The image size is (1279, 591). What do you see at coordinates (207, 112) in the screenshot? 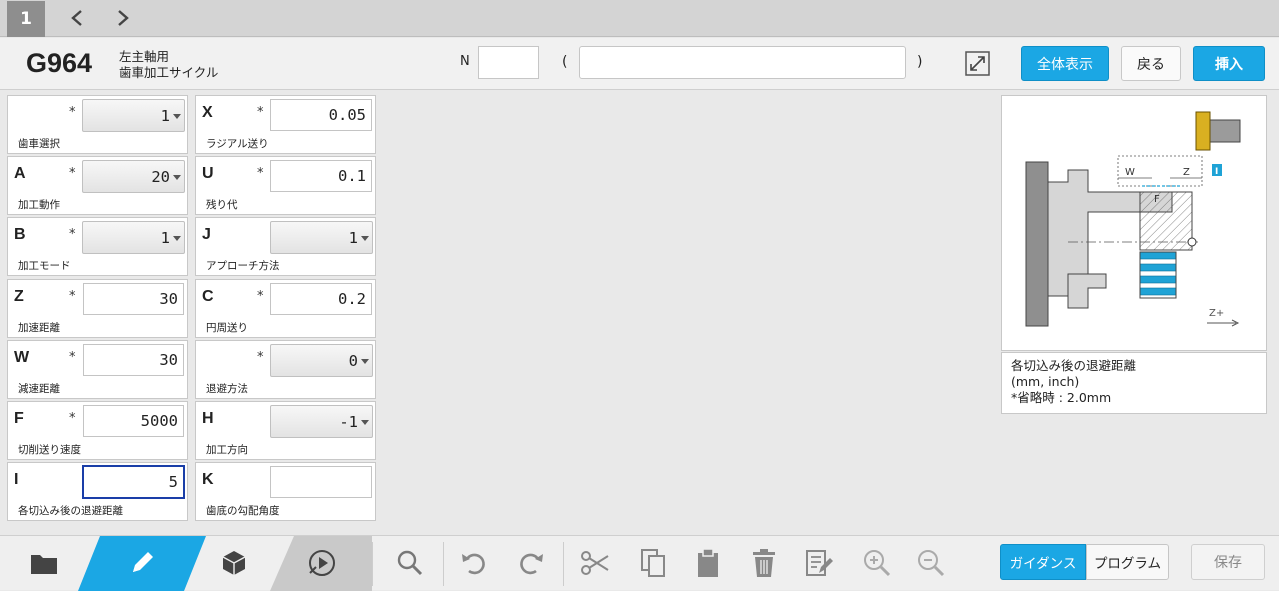
I see `param-letter: X` at bounding box center [207, 112].